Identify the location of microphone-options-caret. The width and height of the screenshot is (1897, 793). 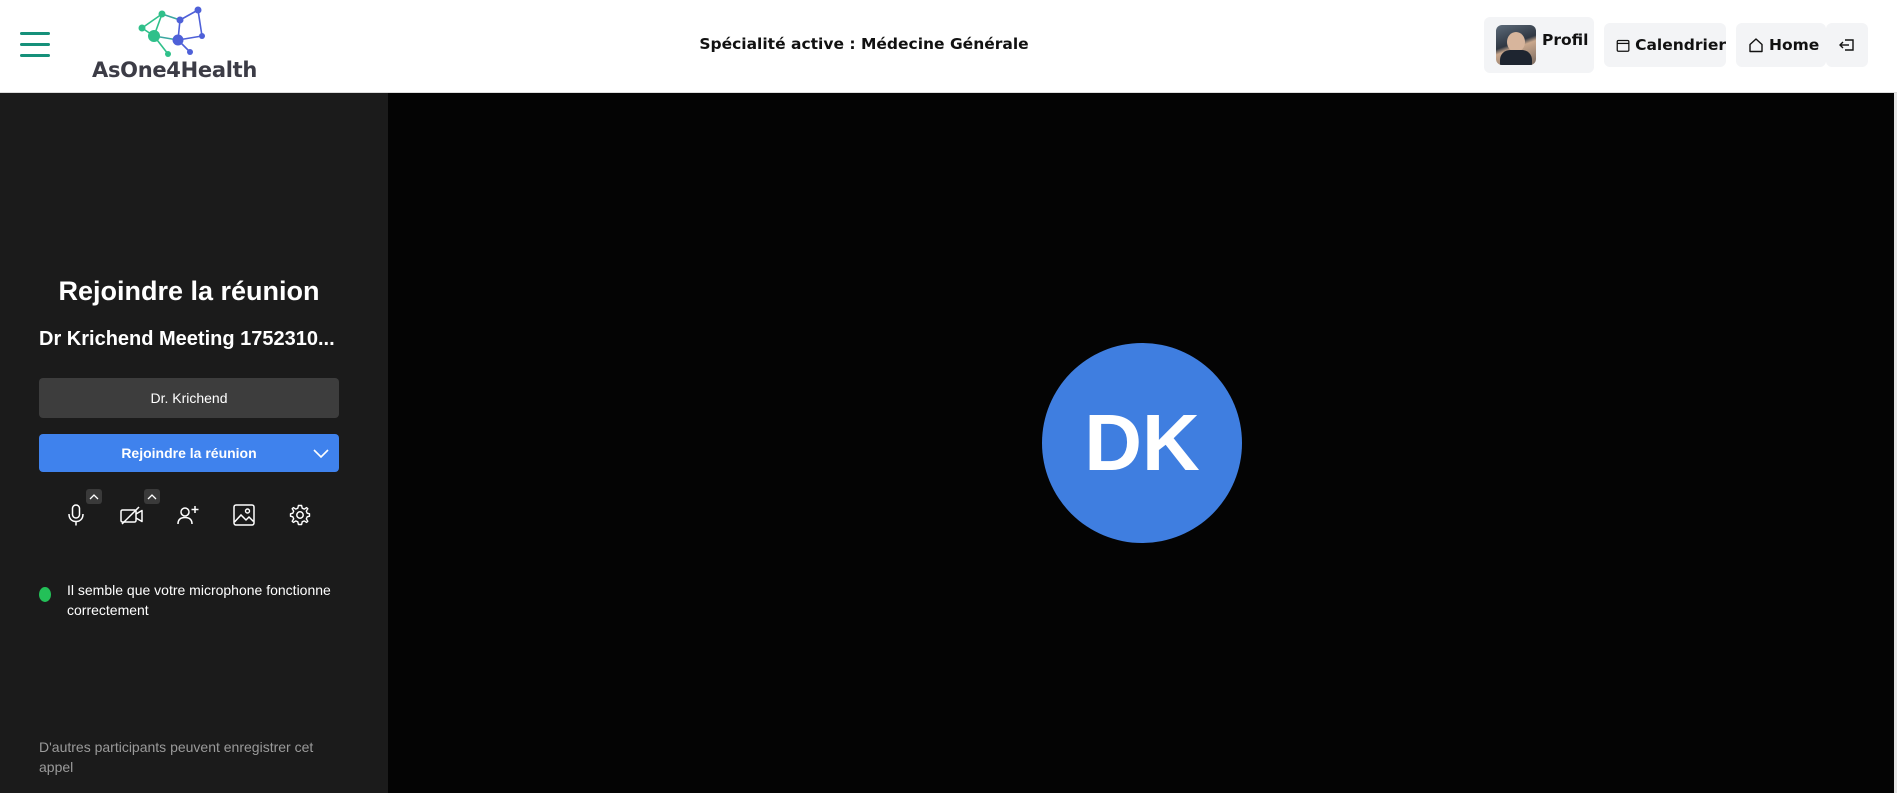
(94, 496).